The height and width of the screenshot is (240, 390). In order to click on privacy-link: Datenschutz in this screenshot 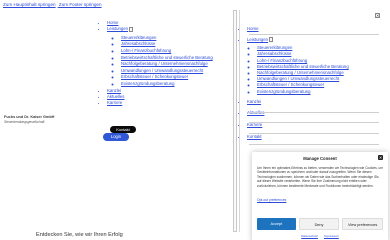, I will do `click(309, 236)`.